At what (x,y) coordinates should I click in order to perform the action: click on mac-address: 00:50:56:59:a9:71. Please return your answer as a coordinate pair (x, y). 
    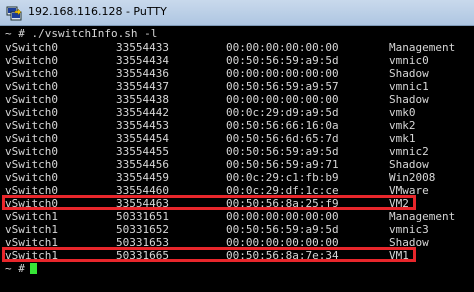
    Looking at the image, I should click on (282, 164).